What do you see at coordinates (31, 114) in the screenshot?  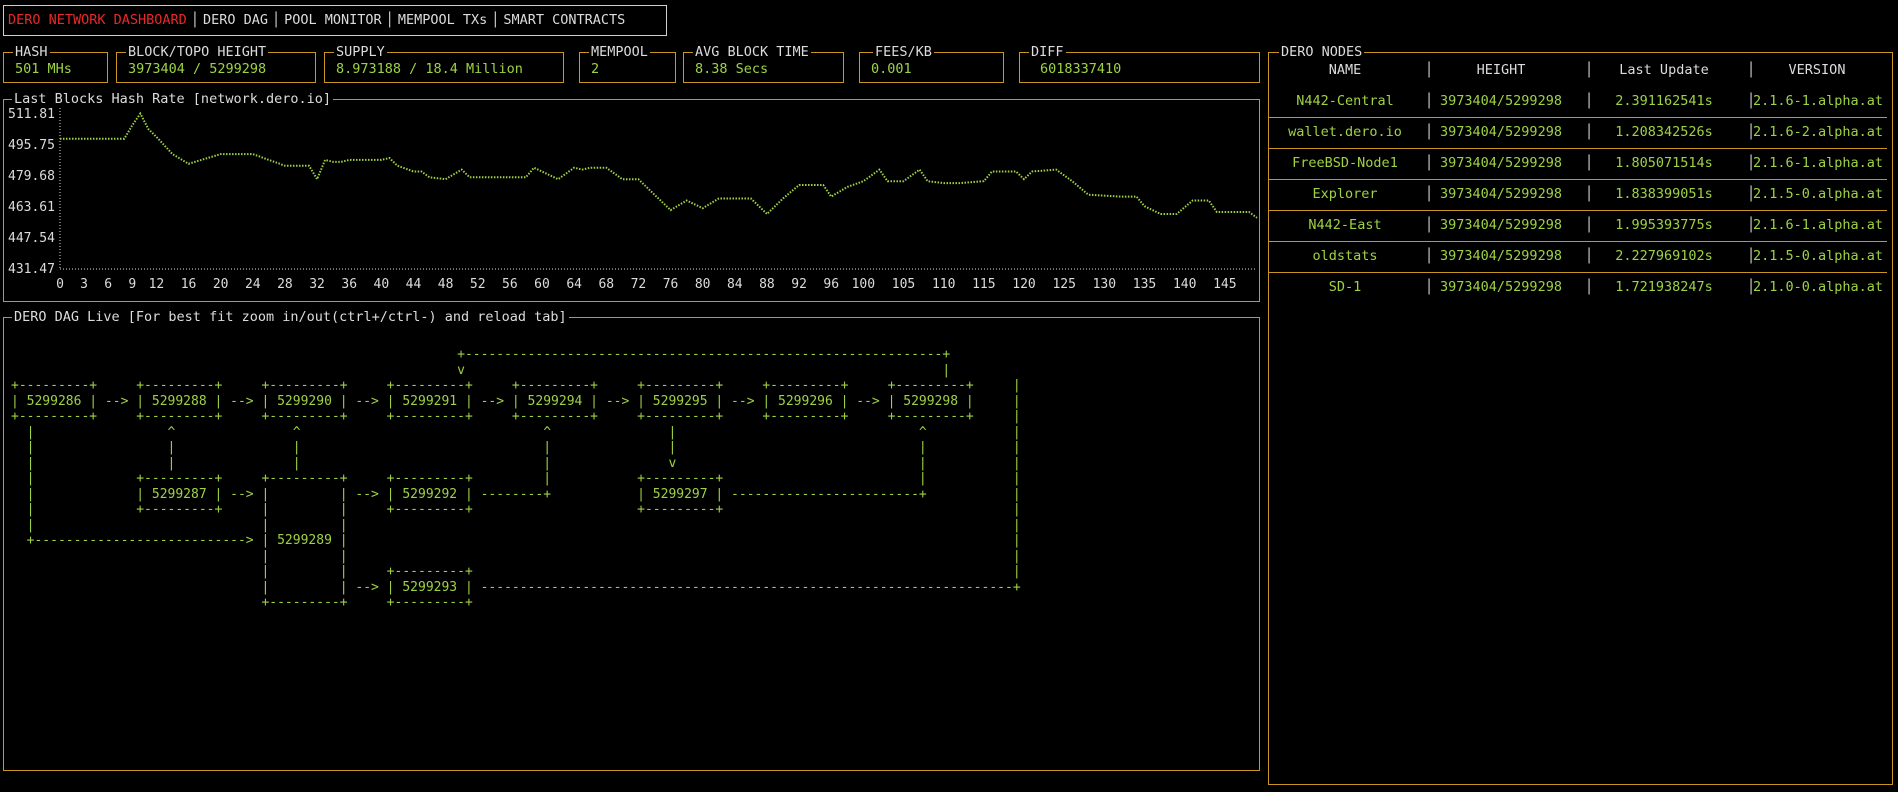 I see `y-tick-label: 511.81` at bounding box center [31, 114].